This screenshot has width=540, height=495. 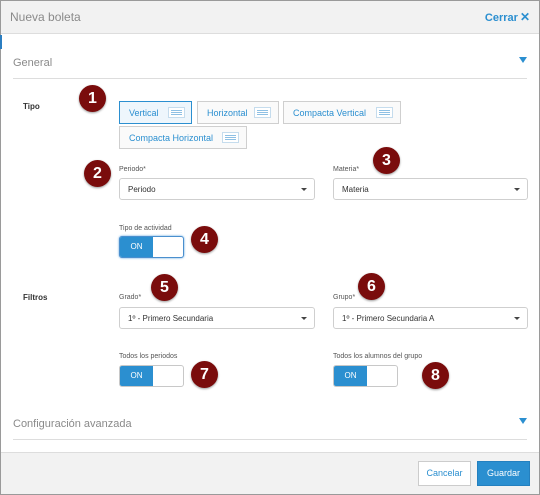 I want to click on grado-value: 1º - Primero Secundaria, so click(x=171, y=318).